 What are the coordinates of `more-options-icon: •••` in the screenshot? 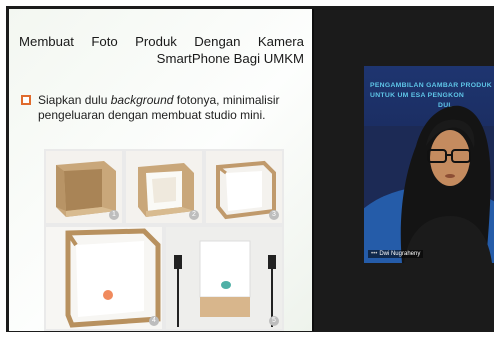 It's located at (374, 254).